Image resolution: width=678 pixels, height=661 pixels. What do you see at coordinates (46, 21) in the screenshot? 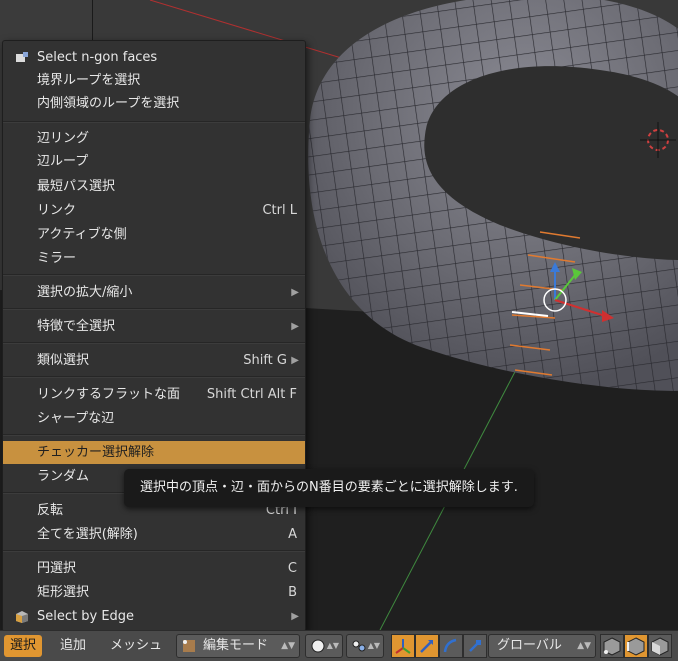
I see `properties-panel-edge` at bounding box center [46, 21].